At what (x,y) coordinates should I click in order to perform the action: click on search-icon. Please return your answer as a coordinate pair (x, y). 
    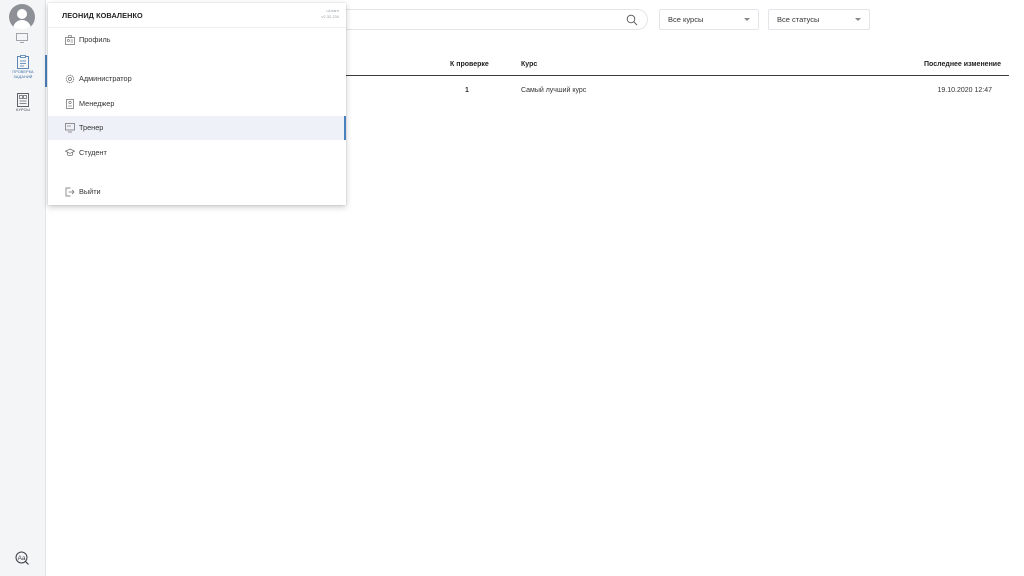
    Looking at the image, I should click on (632, 20).